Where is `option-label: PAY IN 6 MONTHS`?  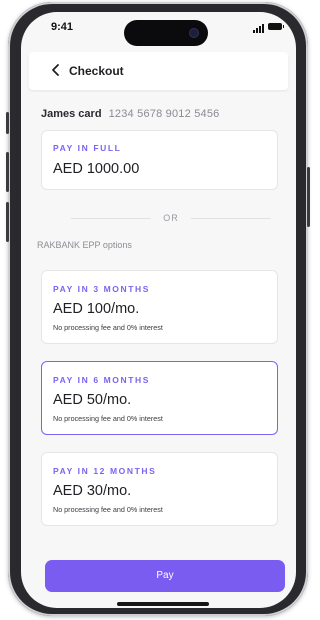 option-label: PAY IN 6 MONTHS is located at coordinates (102, 380).